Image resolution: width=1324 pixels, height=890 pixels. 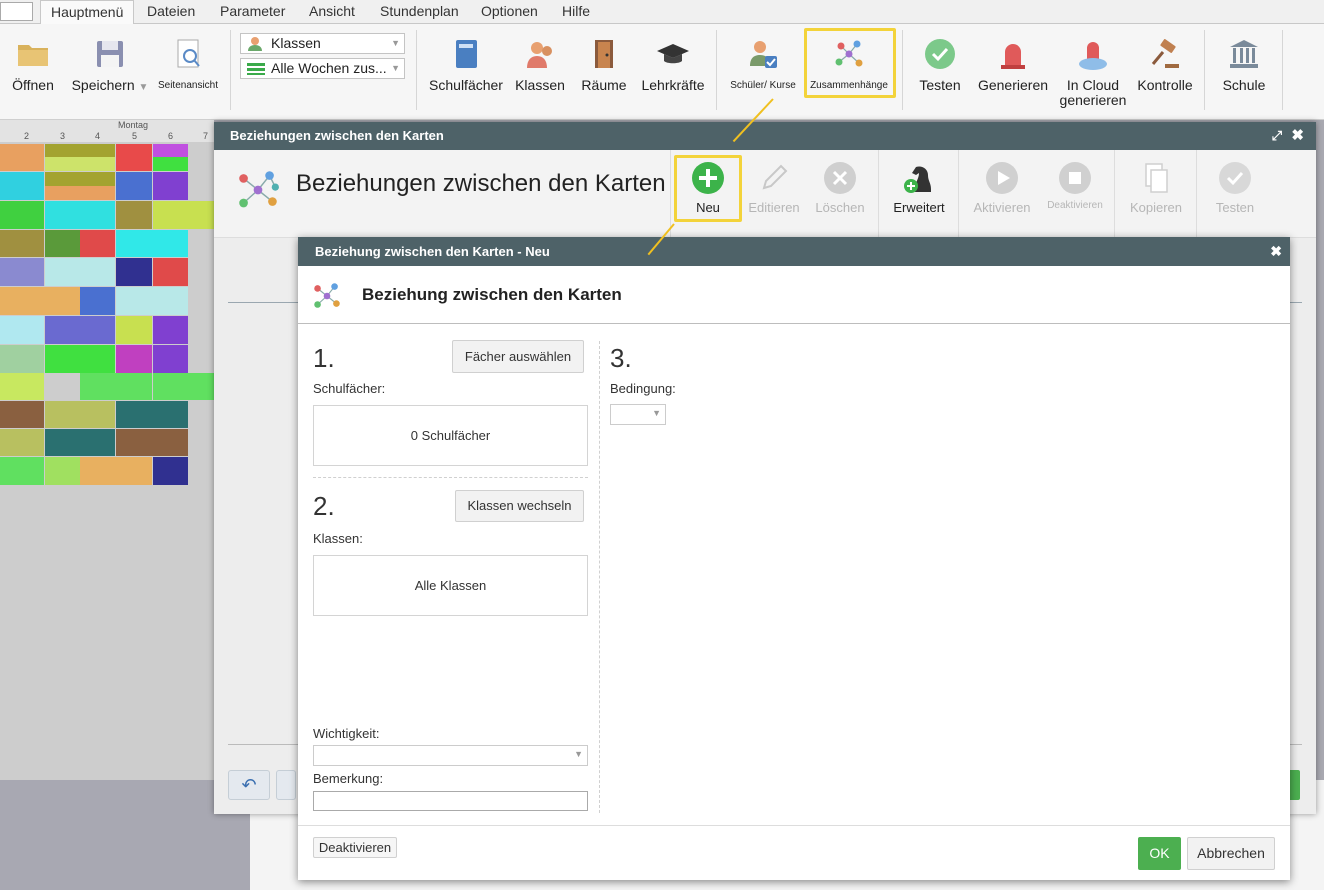 I want to click on page-magnifier-icon, so click(x=188, y=53).